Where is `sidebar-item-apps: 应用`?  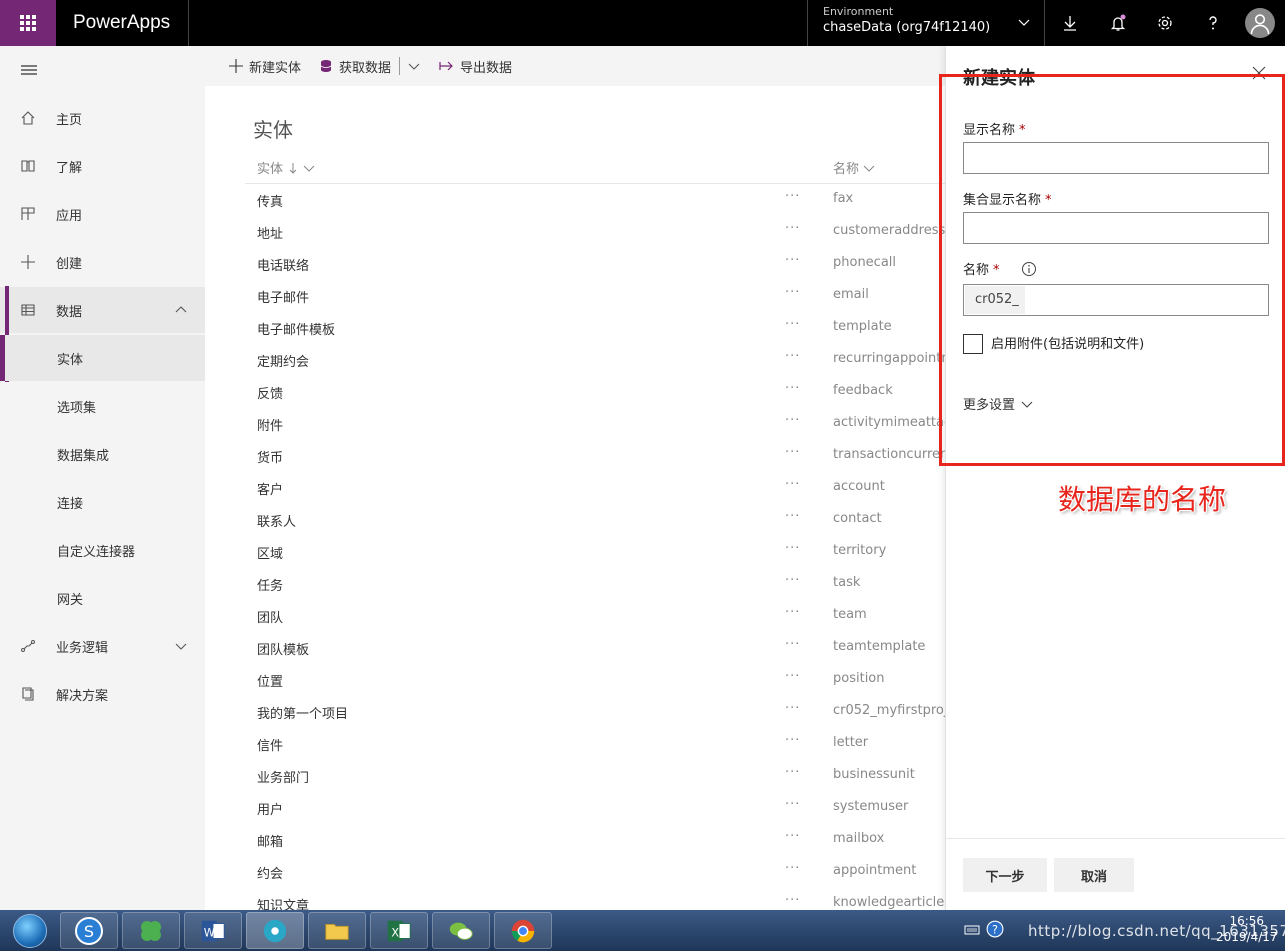
sidebar-item-apps: 应用 is located at coordinates (102, 214).